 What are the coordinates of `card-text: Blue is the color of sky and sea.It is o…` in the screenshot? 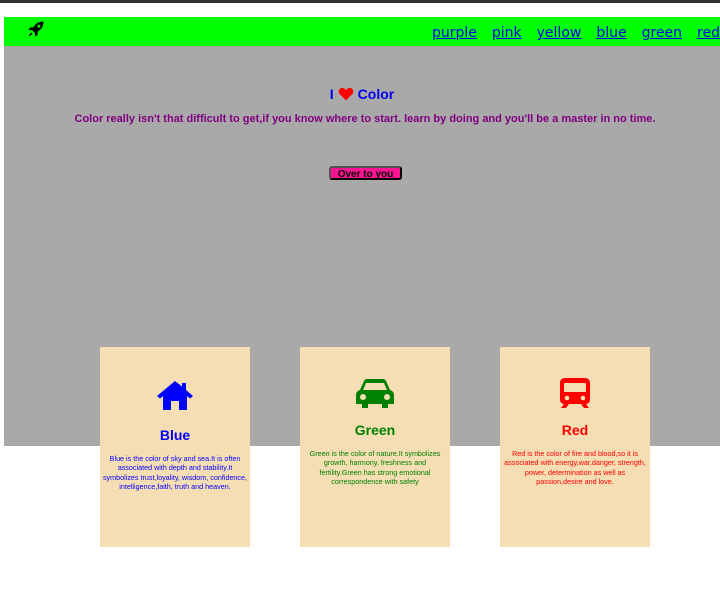 It's located at (175, 473).